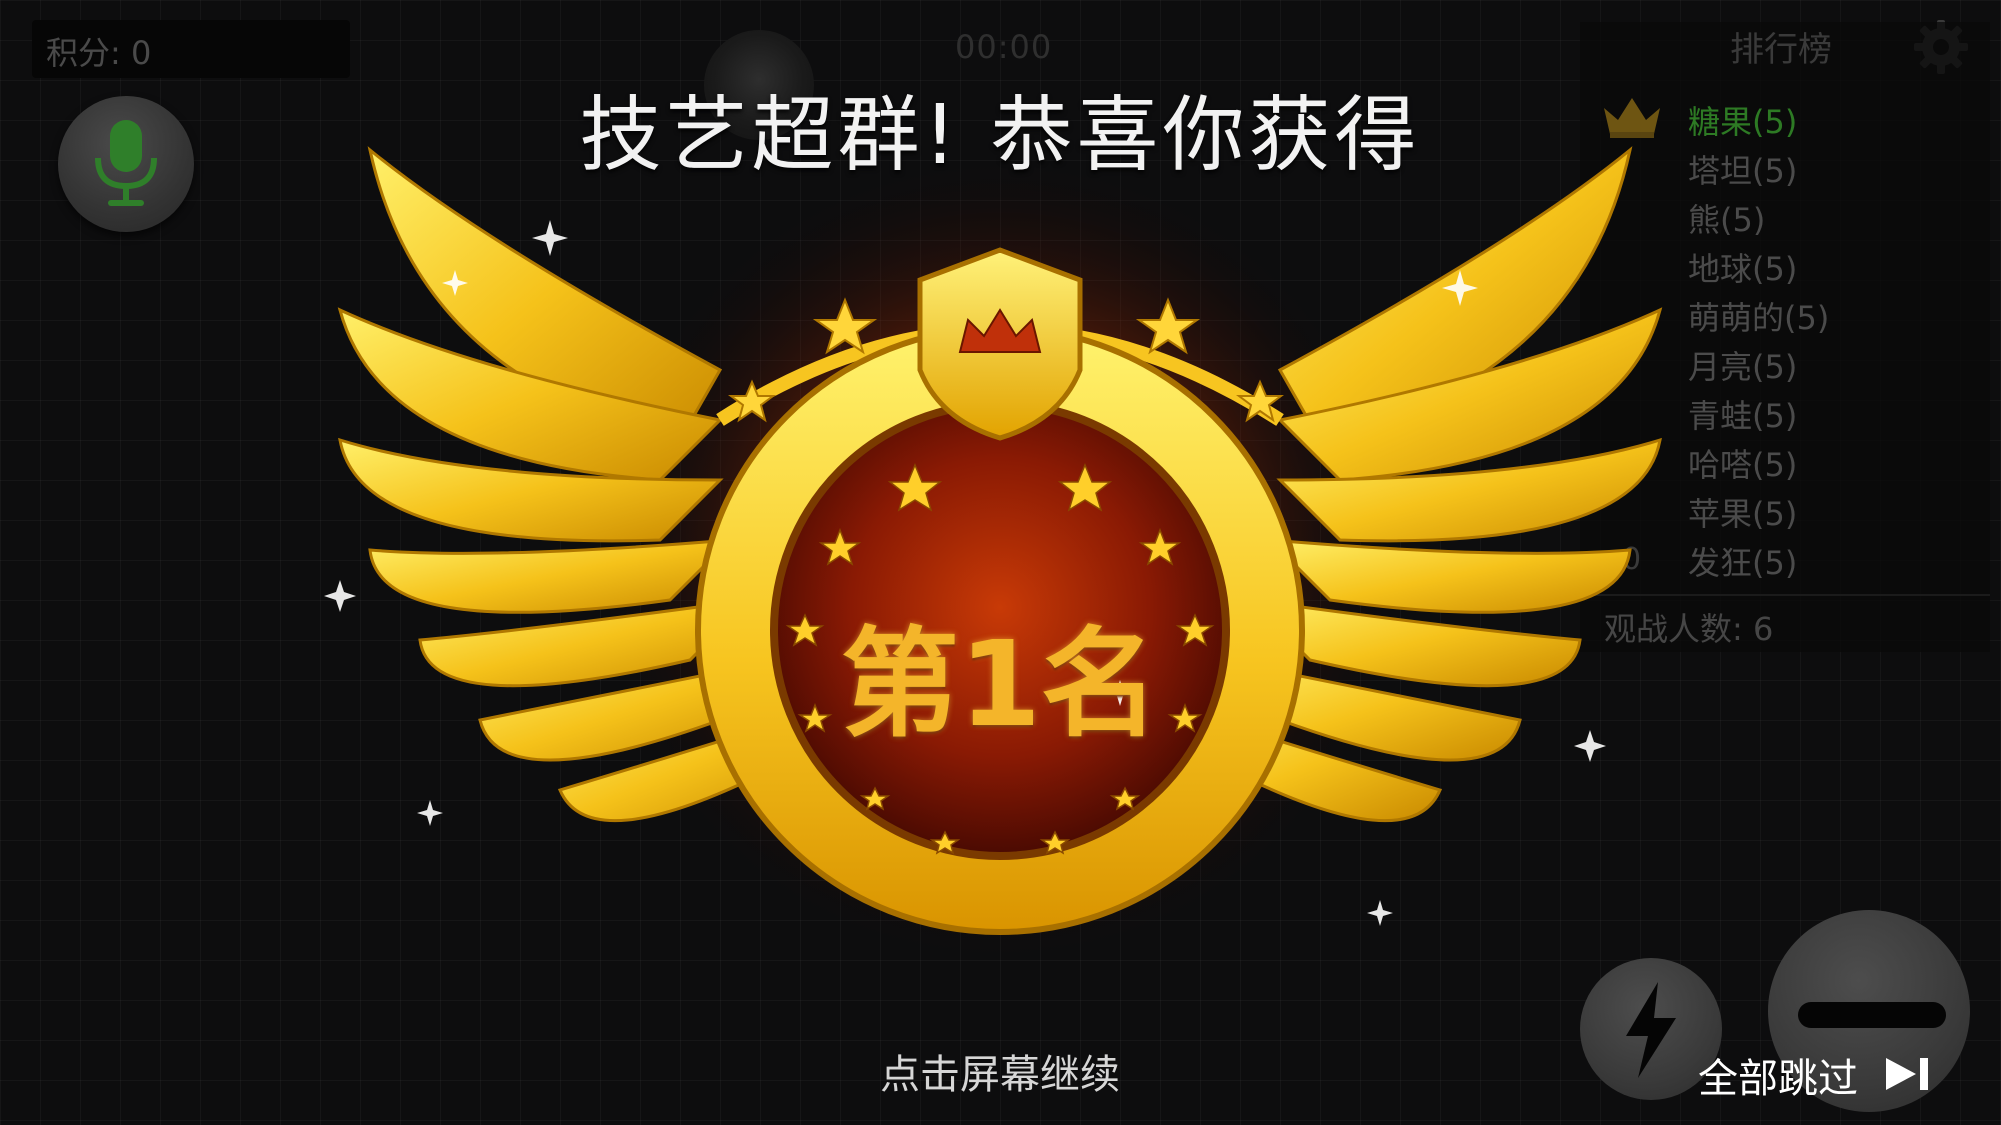  I want to click on leaderboard-entry: 地球(5), so click(1743, 269).